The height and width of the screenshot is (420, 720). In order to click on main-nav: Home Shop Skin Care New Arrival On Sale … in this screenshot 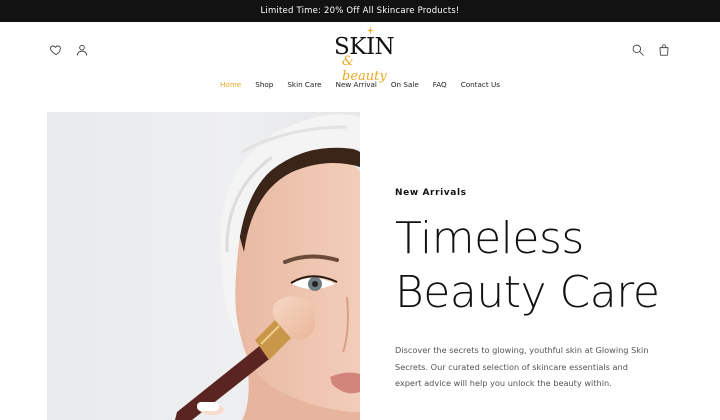, I will do `click(360, 84)`.